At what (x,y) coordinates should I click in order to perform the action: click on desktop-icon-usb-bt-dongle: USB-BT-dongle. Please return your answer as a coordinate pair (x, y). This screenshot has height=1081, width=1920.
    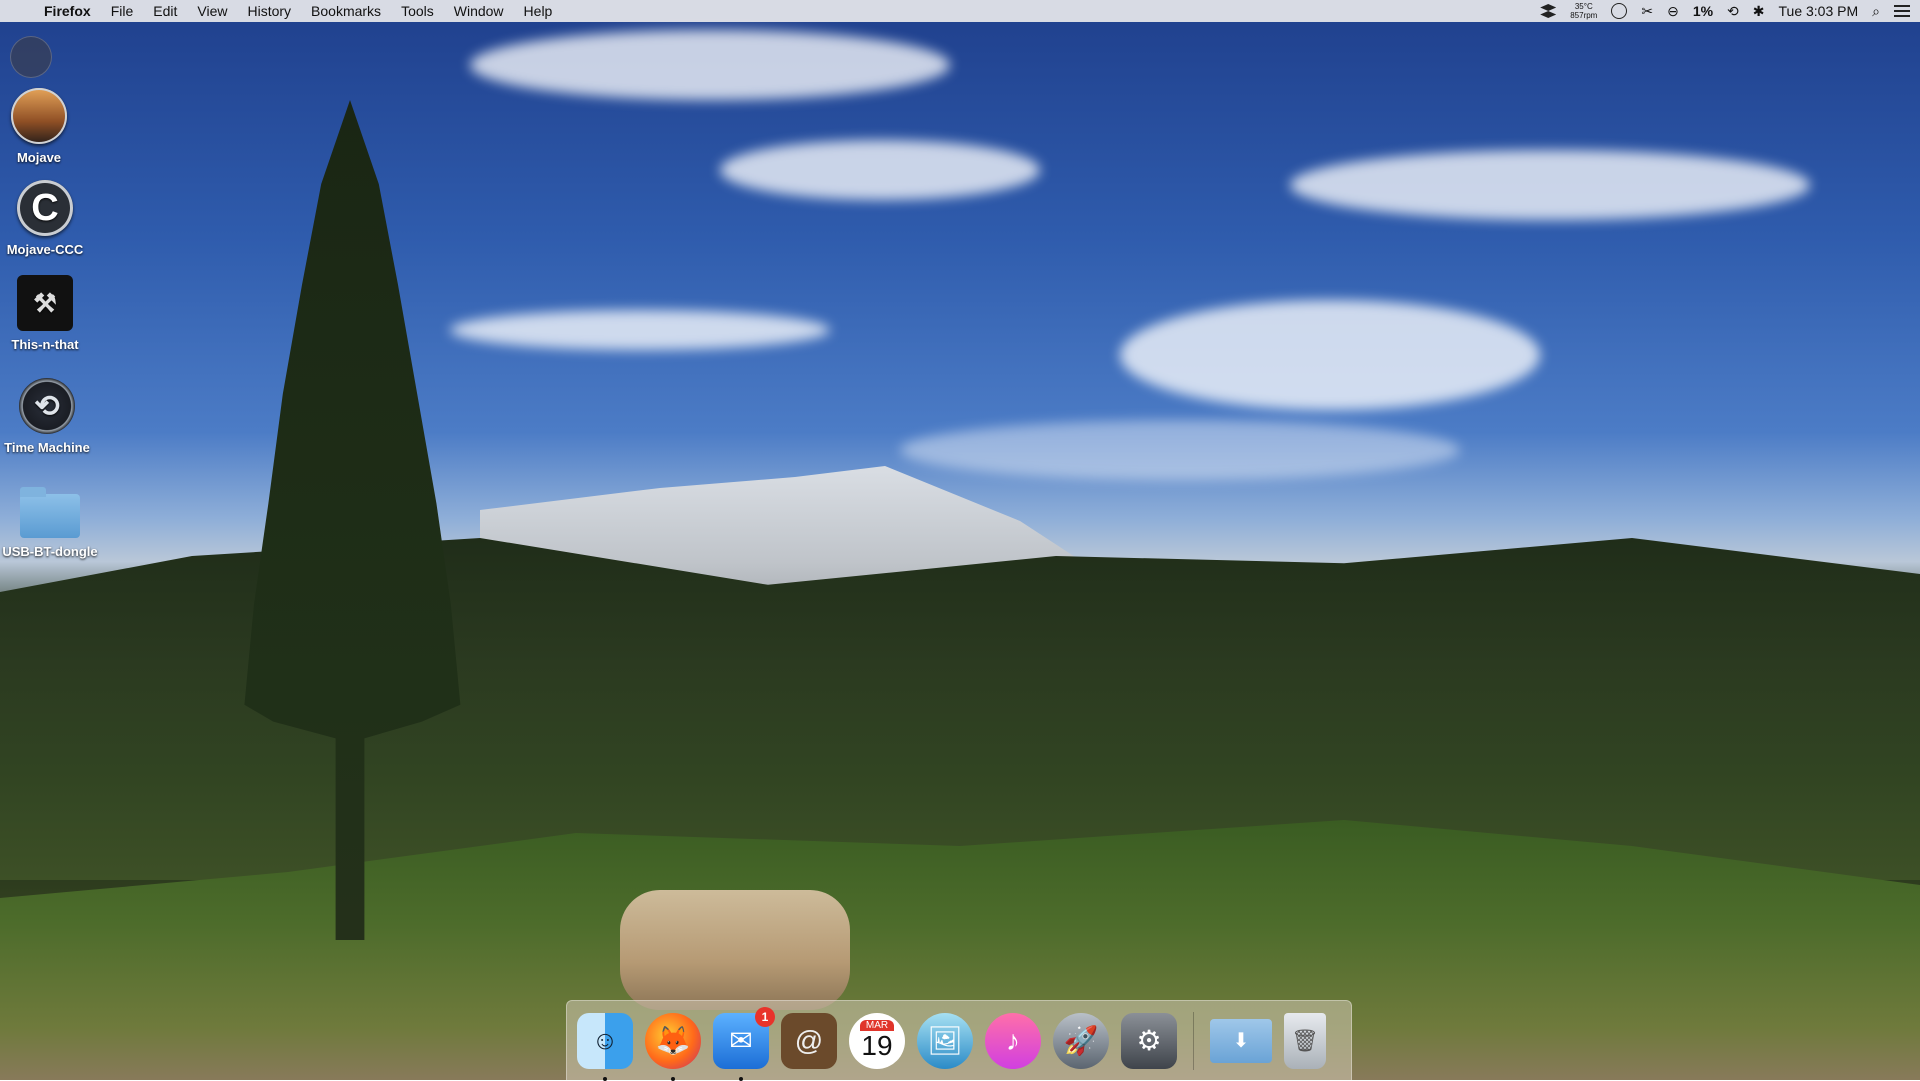
    Looking at the image, I should click on (50, 521).